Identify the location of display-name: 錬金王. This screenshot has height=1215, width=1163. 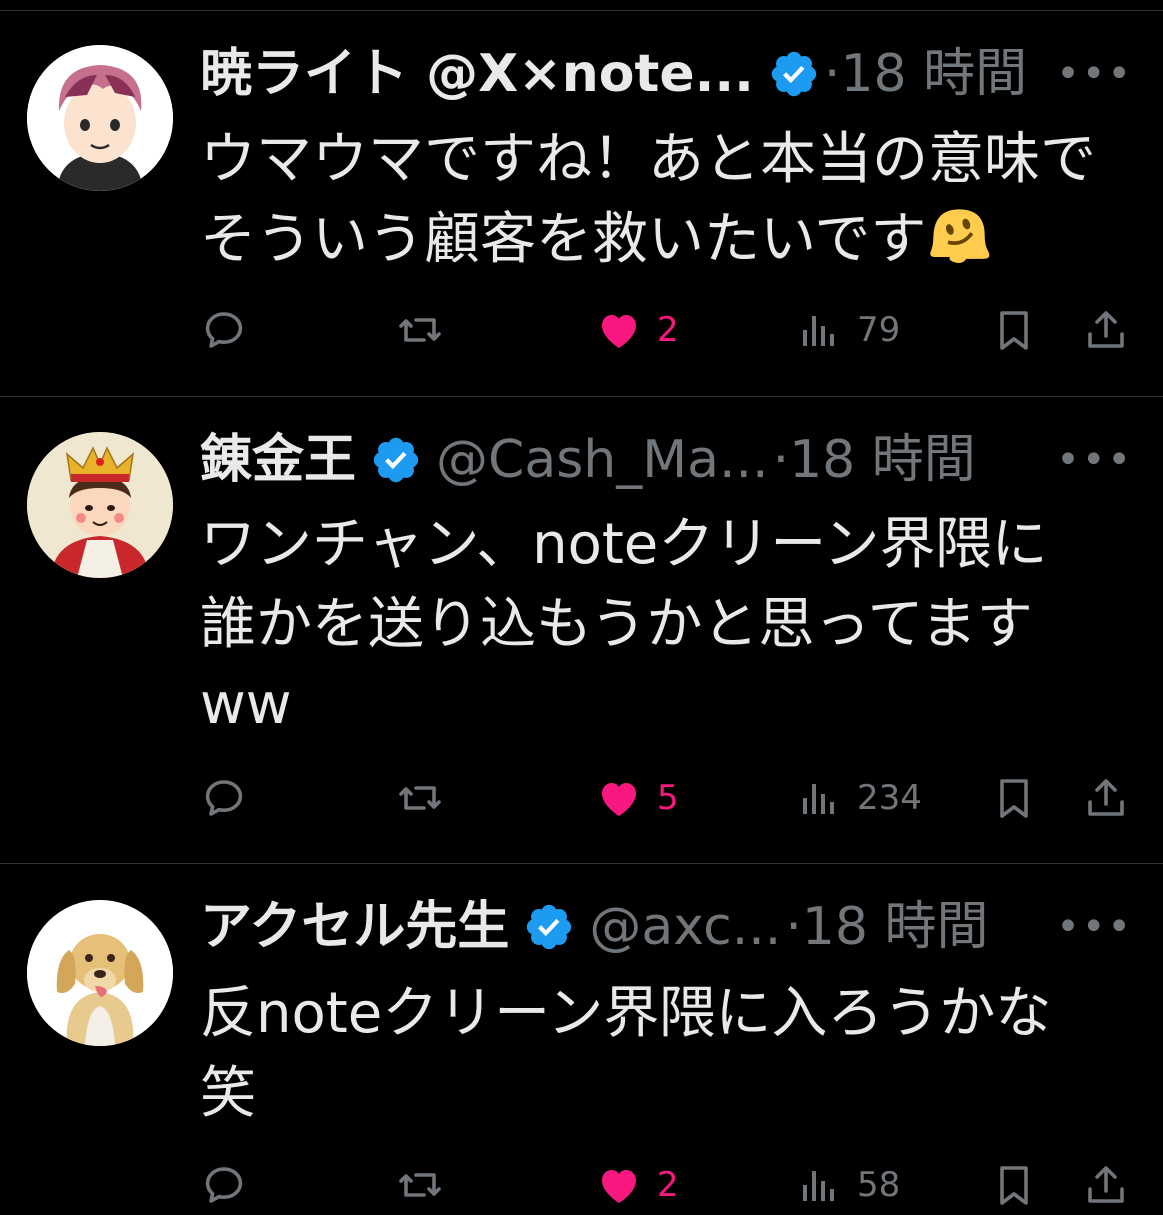
(278, 460).